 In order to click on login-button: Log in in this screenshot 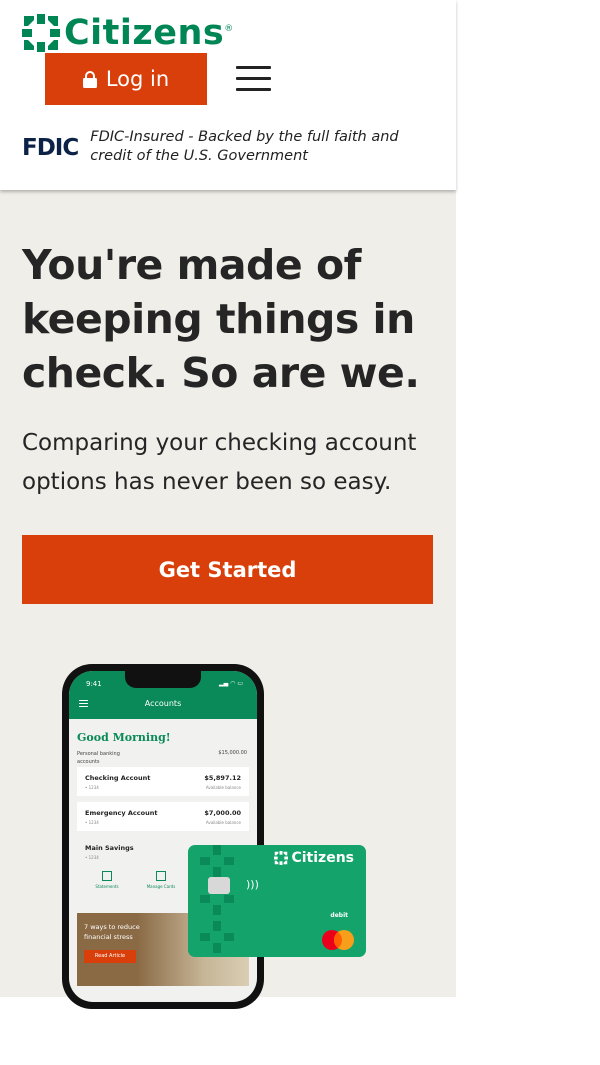, I will do `click(126, 79)`.